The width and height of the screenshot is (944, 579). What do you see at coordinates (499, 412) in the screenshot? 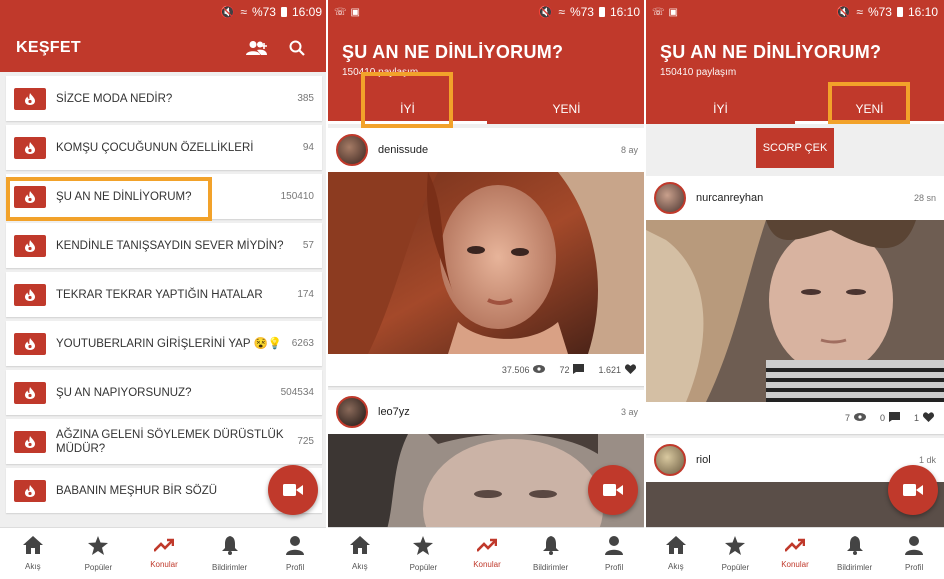
I see `username: leo7yz` at bounding box center [499, 412].